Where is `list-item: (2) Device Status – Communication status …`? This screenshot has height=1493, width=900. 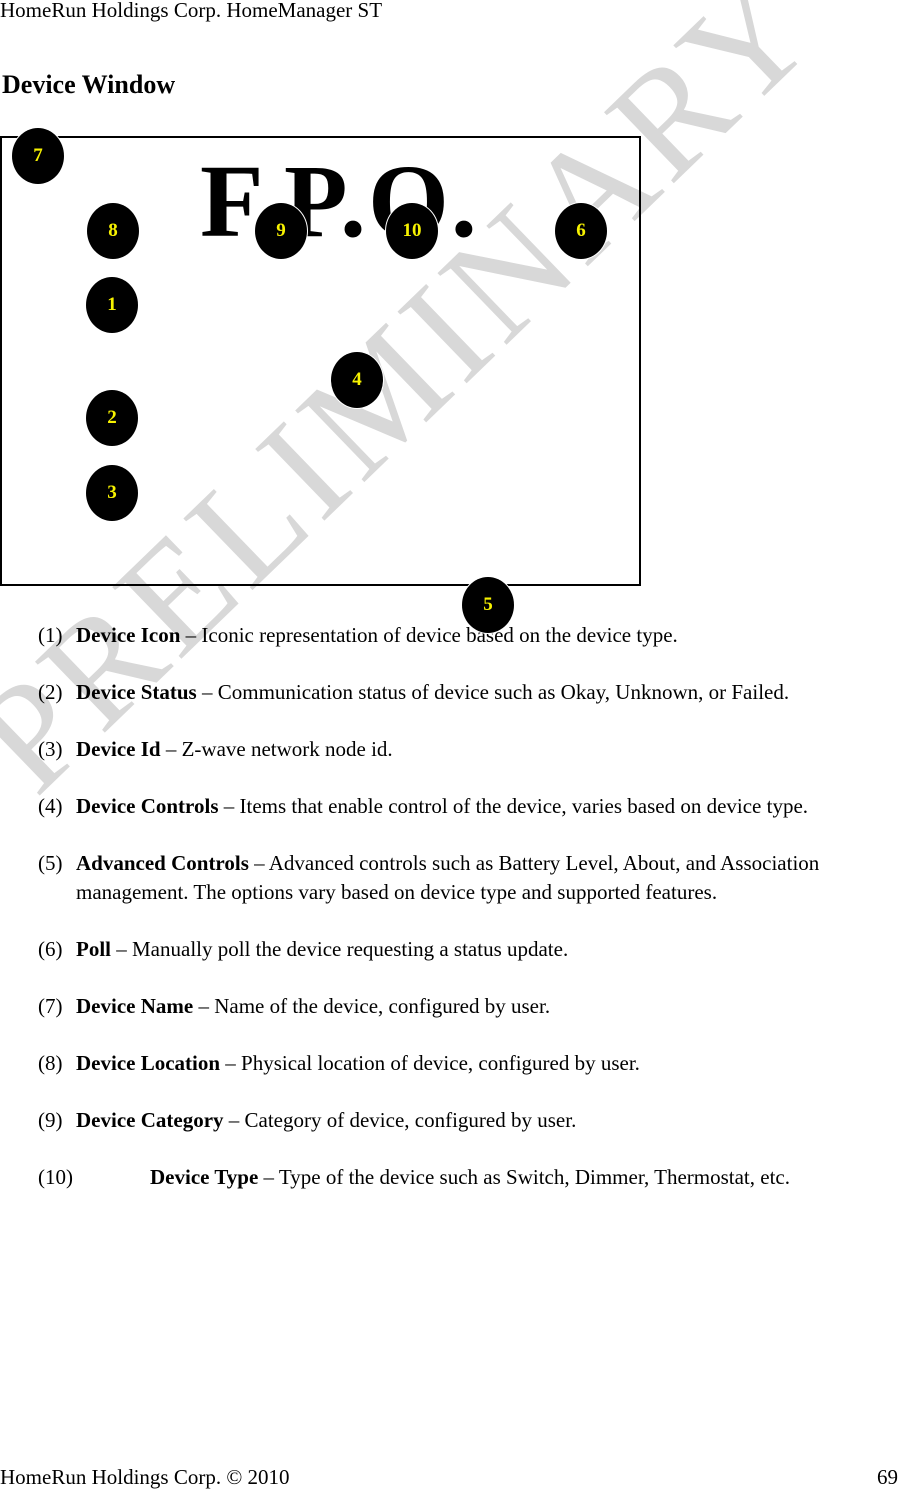
list-item: (2) Device Status – Communication status … is located at coordinates (468, 692).